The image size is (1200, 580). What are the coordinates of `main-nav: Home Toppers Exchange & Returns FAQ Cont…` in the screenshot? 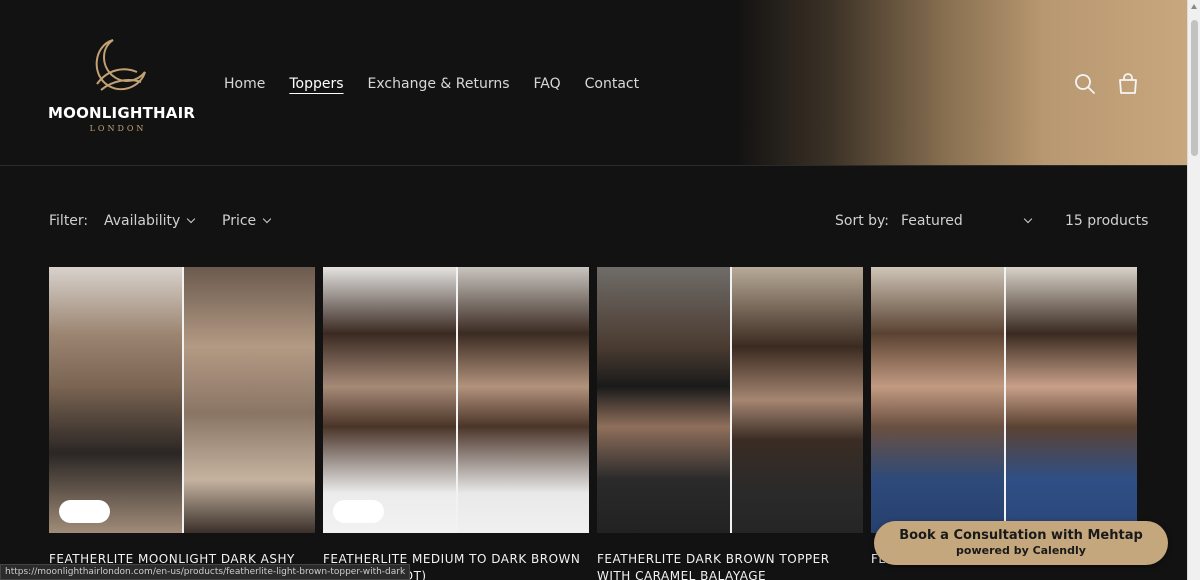 It's located at (431, 84).